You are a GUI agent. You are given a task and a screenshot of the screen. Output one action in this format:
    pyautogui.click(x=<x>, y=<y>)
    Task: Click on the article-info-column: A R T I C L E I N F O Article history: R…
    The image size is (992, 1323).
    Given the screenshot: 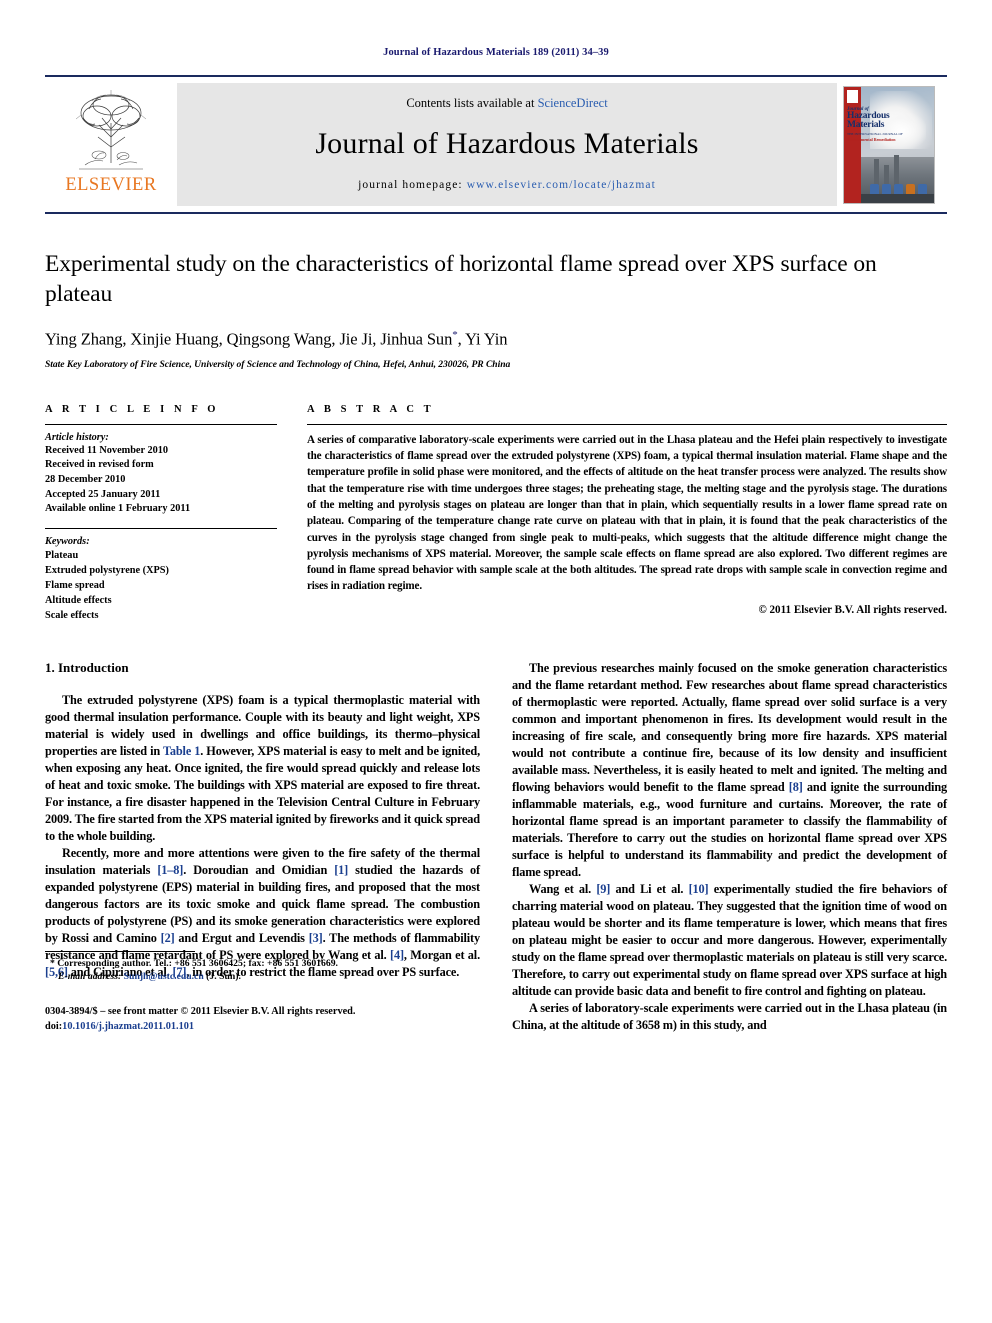 What is the action you would take?
    pyautogui.click(x=161, y=513)
    